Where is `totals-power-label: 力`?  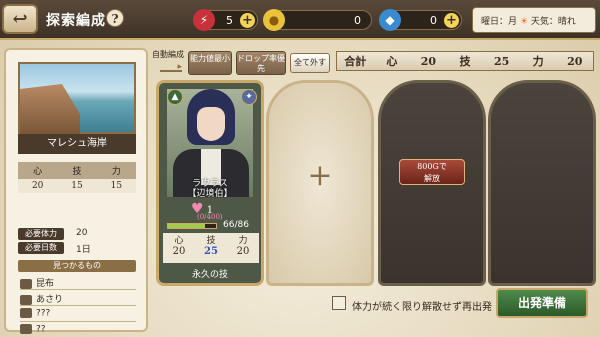
totals-power-label: 力 is located at coordinates (538, 61).